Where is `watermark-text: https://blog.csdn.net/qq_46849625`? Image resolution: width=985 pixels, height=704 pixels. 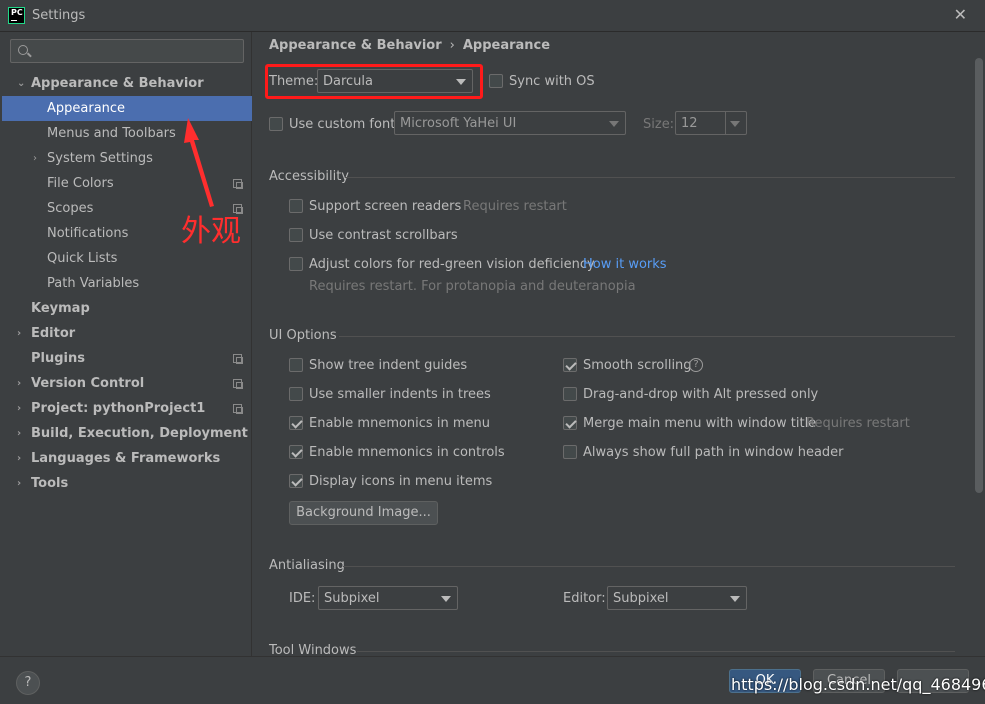
watermark-text: https://blog.csdn.net/qq_46849625 is located at coordinates (858, 684).